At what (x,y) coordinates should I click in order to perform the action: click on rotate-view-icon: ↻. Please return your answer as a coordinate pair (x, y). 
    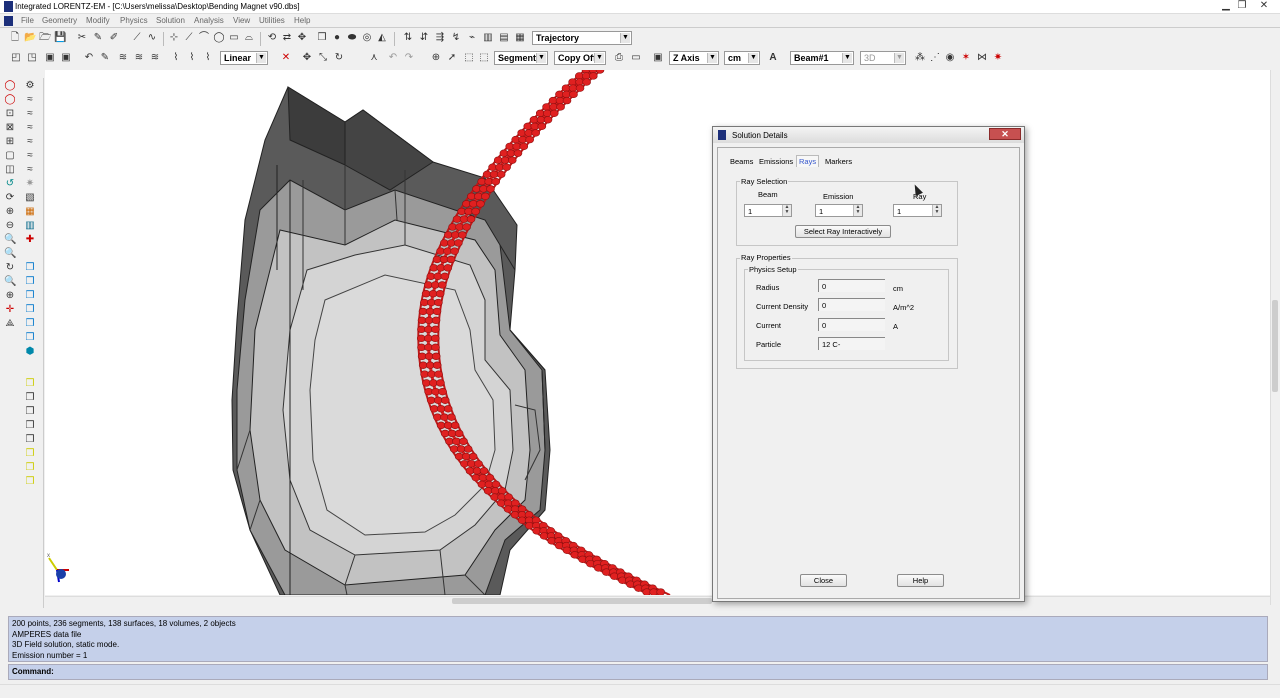
    Looking at the image, I should click on (339, 58).